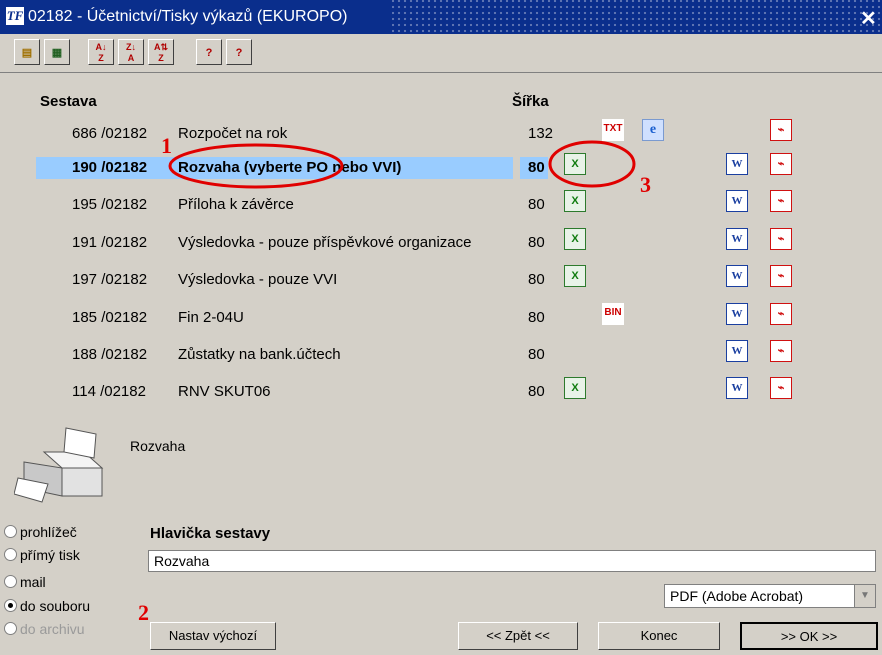 The width and height of the screenshot is (882, 655). Describe the element at coordinates (645, 184) in the screenshot. I see `annotation-label-3: 3` at that location.